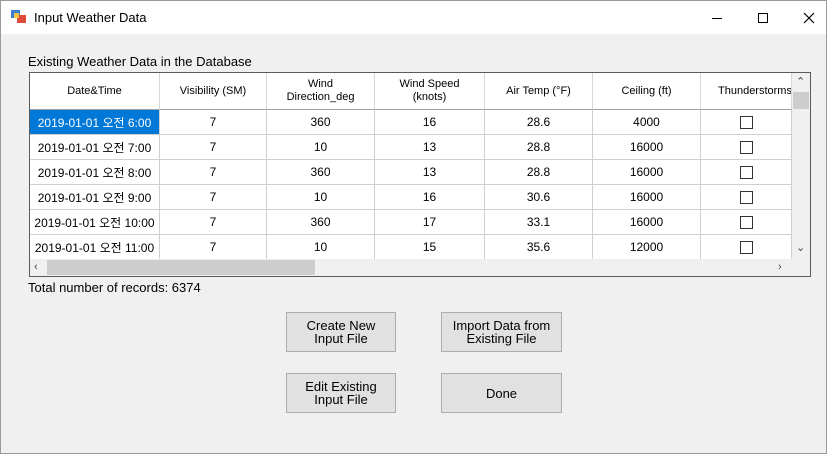 The height and width of the screenshot is (454, 827). Describe the element at coordinates (809, 17) in the screenshot. I see `close-icon` at that location.